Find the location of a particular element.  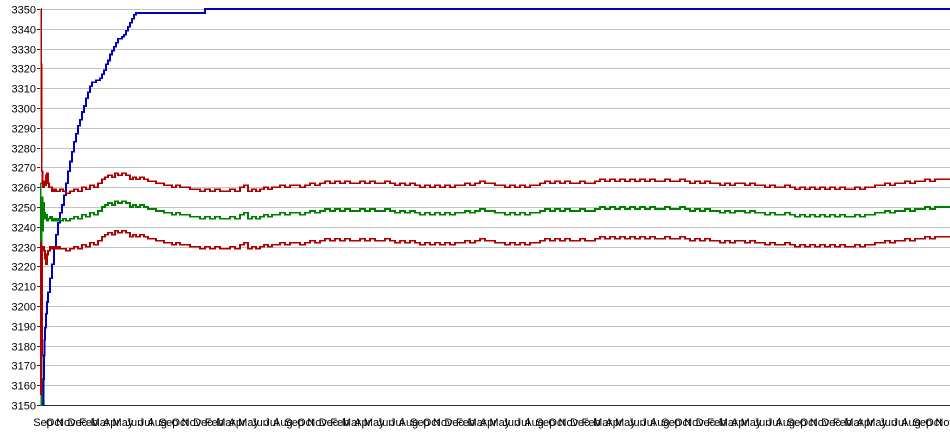

y-tick-label: 3150 is located at coordinates (24, 407).